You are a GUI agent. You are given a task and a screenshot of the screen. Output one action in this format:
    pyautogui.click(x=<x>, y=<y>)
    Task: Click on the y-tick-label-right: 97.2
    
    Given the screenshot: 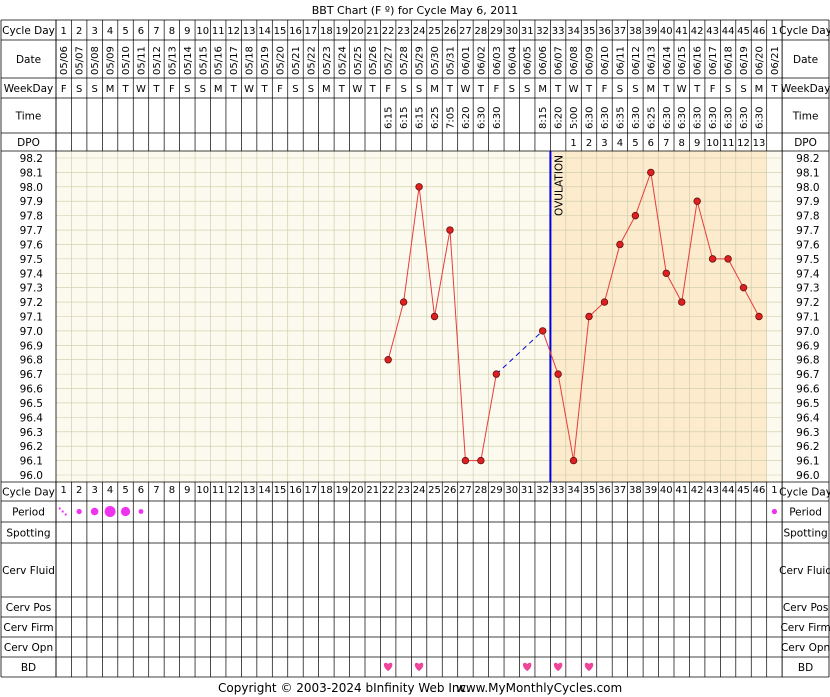 What is the action you would take?
    pyautogui.click(x=807, y=303)
    